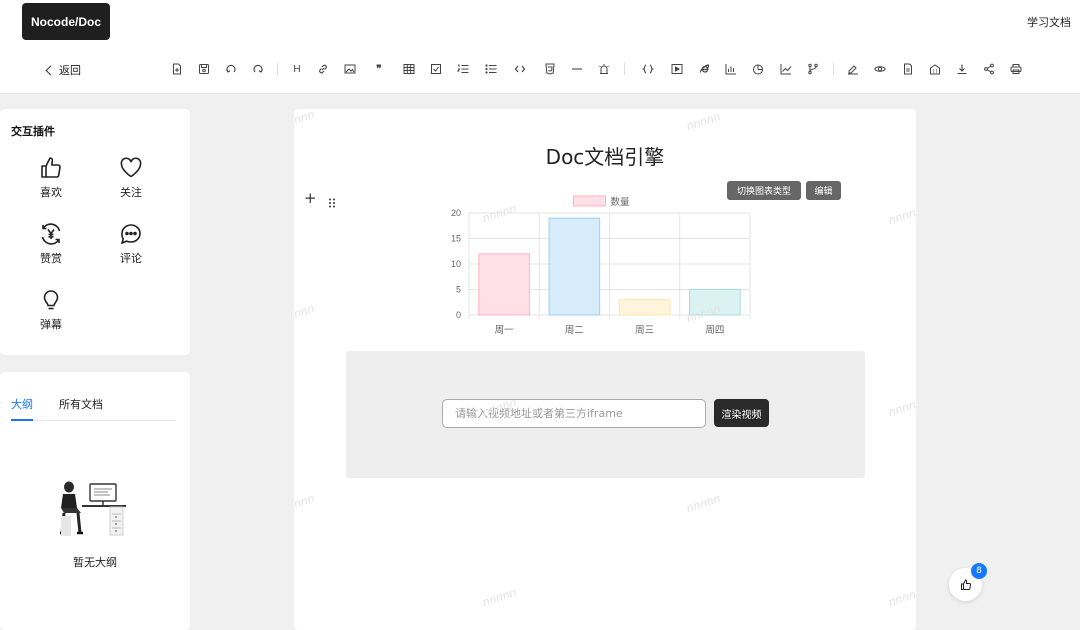  What do you see at coordinates (323, 69) in the screenshot?
I see `link-icon` at bounding box center [323, 69].